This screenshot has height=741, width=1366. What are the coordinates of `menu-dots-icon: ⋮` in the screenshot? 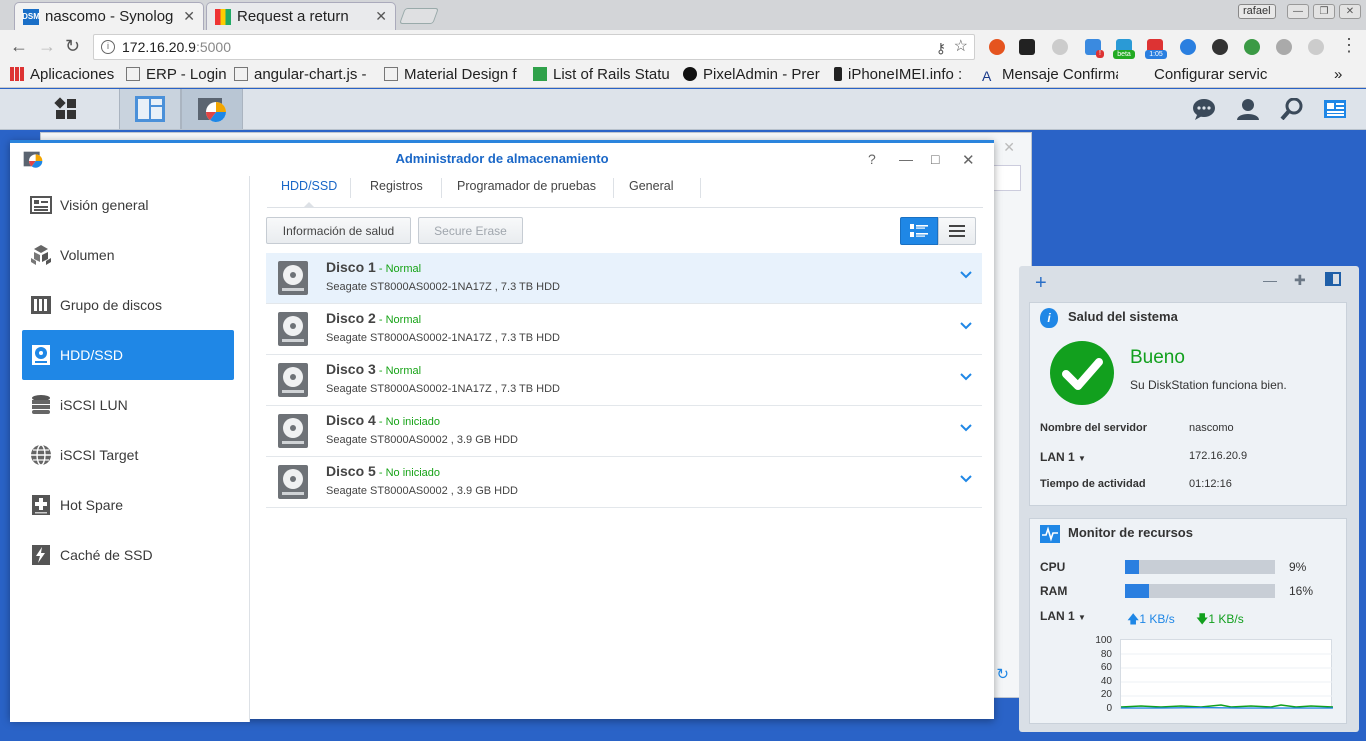 It's located at (1349, 45).